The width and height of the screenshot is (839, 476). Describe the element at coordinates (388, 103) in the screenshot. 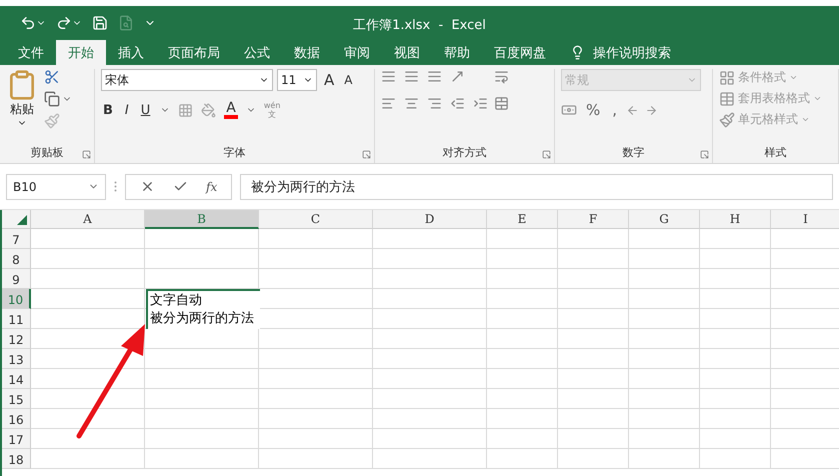

I see `align-left-icon` at that location.